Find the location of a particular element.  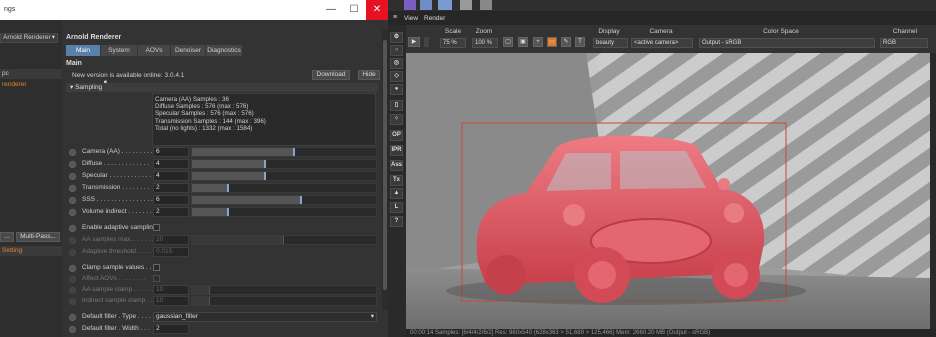

hide-button: Hide is located at coordinates (369, 75).